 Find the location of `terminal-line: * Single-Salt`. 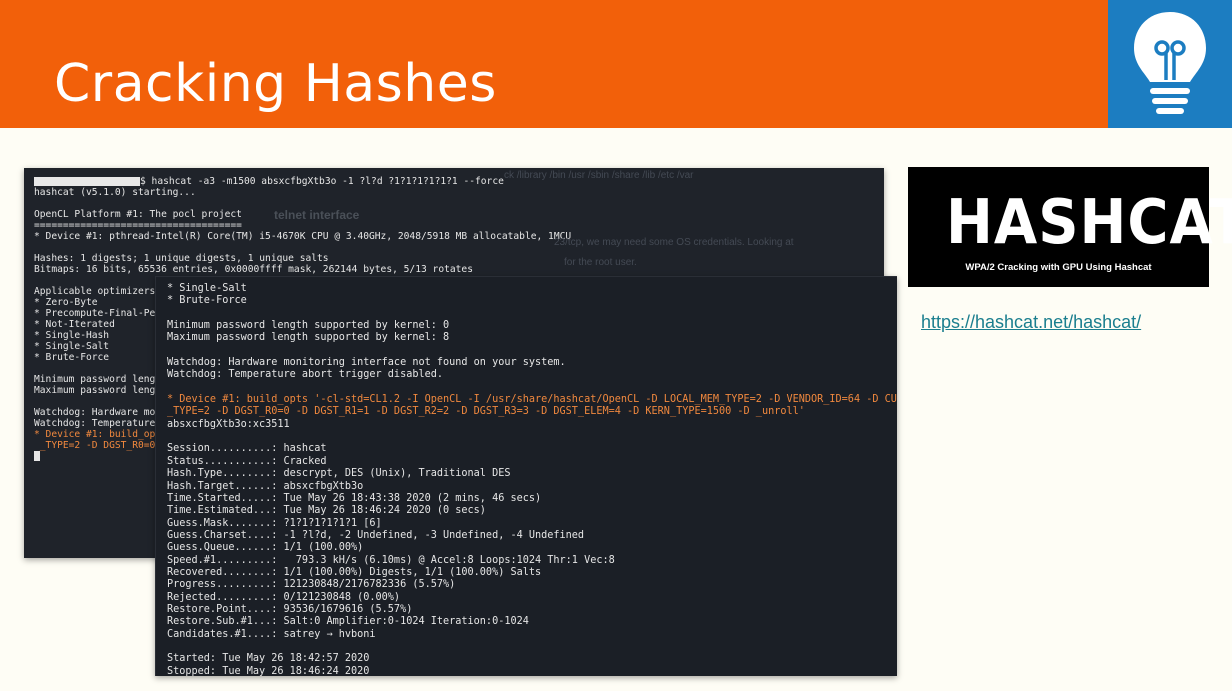

terminal-line: * Single-Salt is located at coordinates (207, 288).